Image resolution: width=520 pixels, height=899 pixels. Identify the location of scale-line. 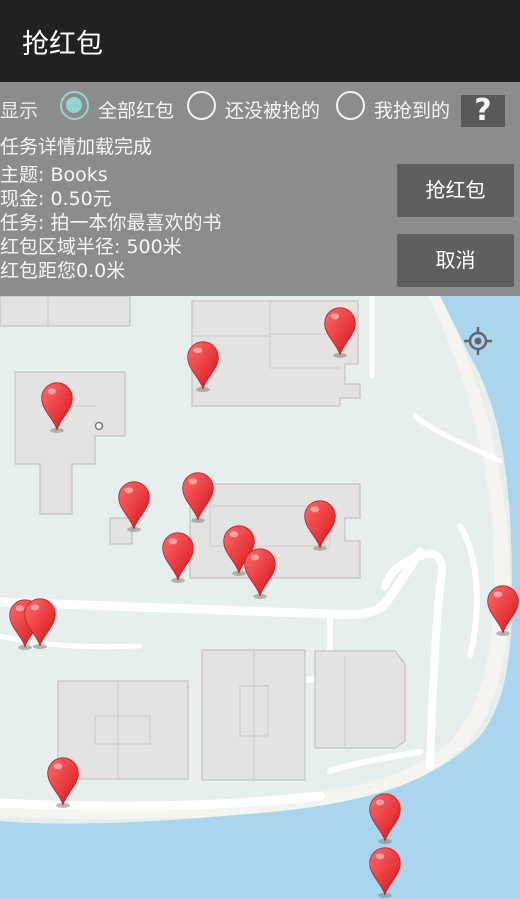
(53, 867).